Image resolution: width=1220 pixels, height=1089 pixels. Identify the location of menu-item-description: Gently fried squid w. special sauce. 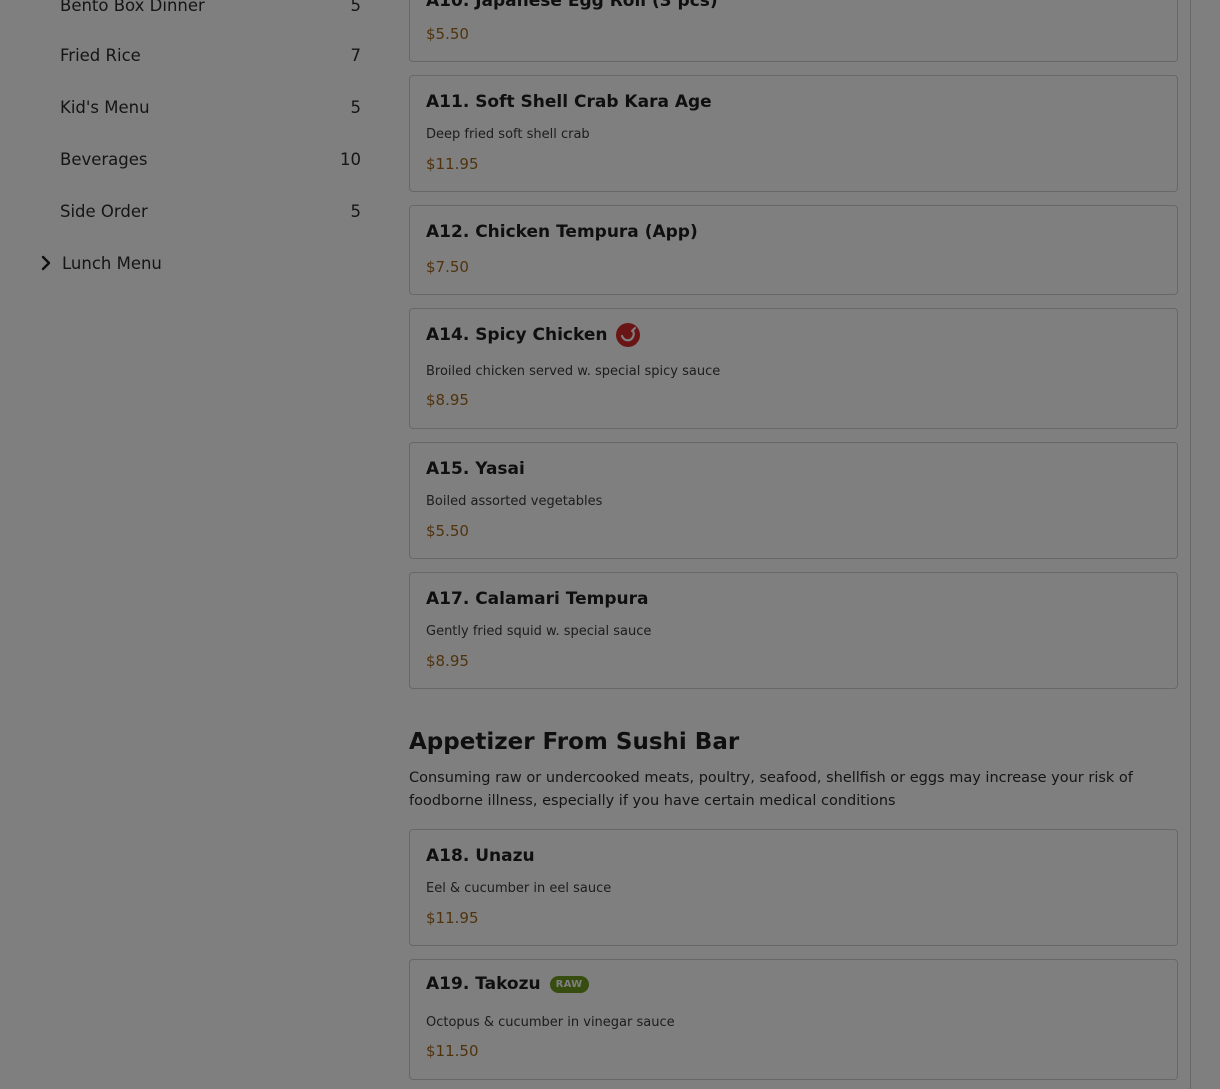
(539, 631).